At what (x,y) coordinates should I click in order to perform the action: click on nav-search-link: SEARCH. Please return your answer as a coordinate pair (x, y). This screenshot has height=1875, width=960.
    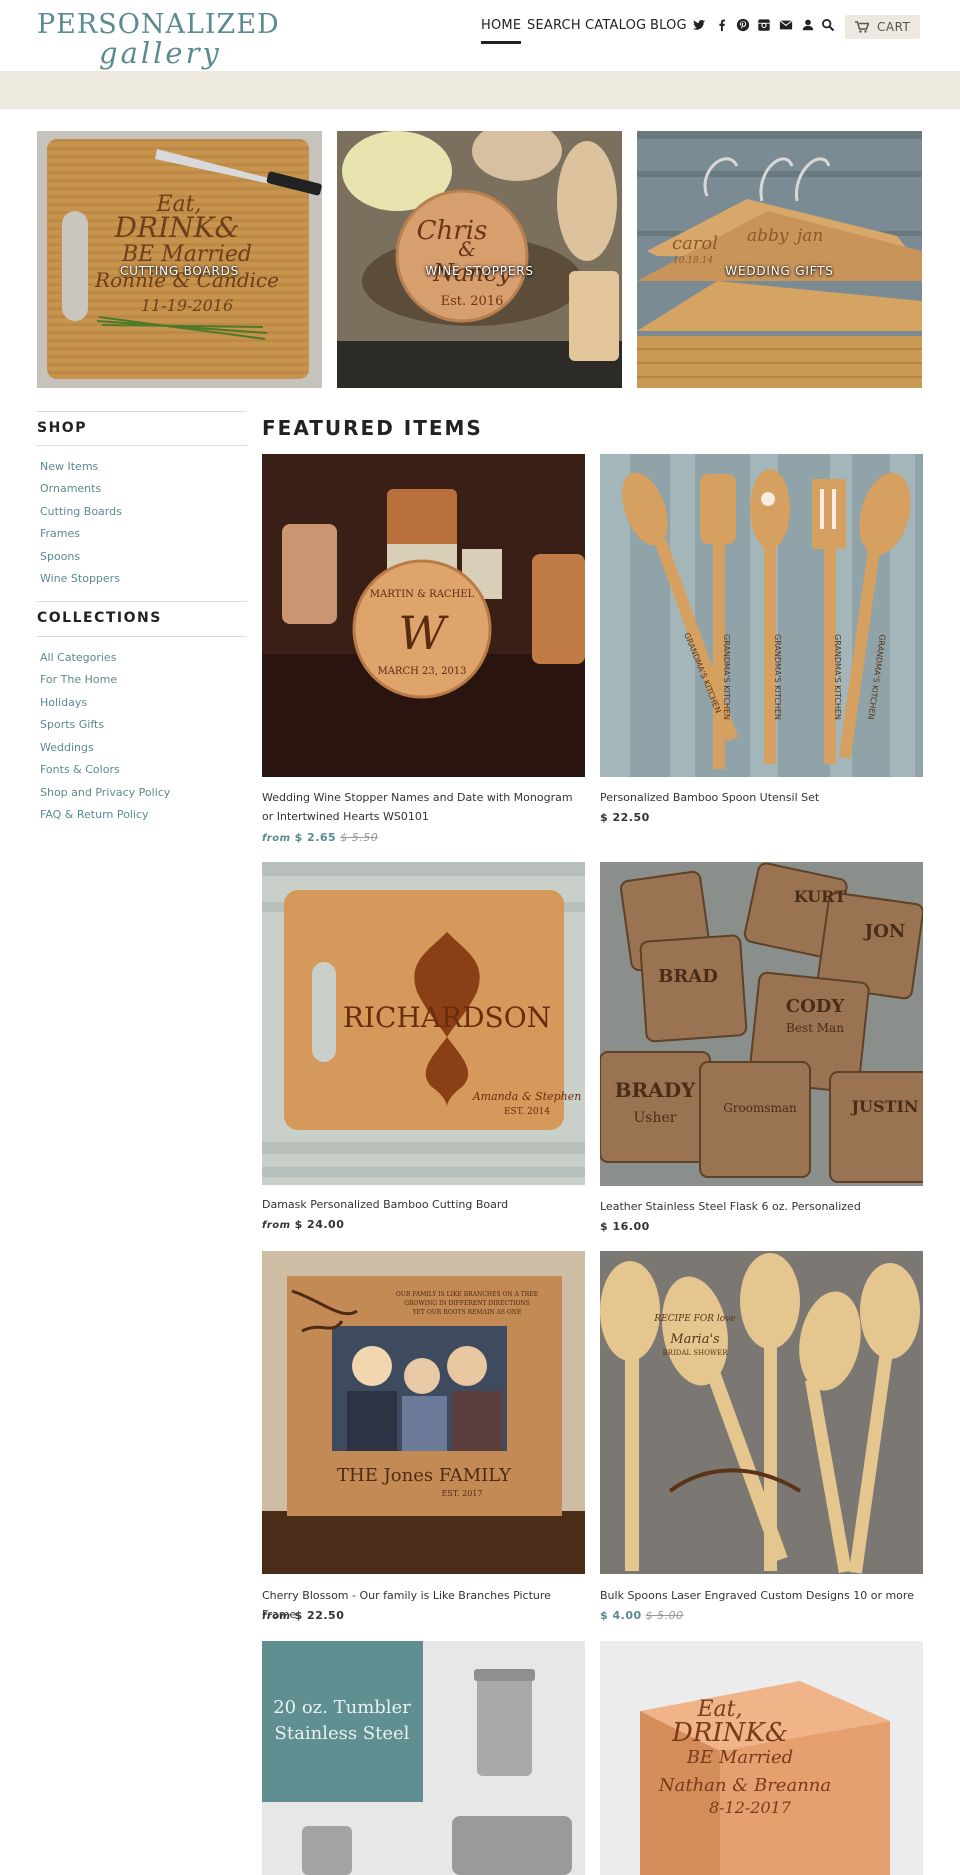
    Looking at the image, I should click on (554, 25).